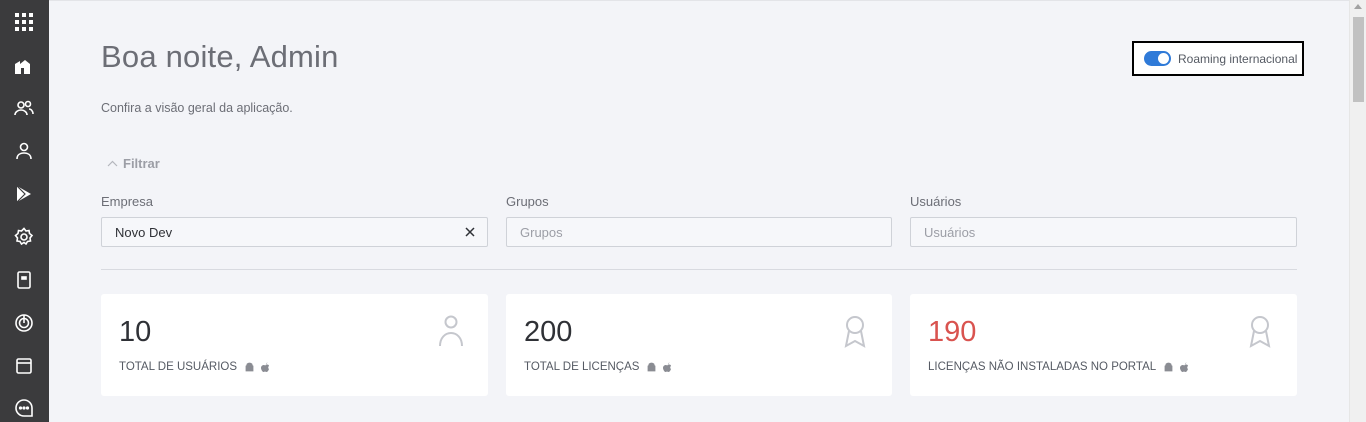 The width and height of the screenshot is (1366, 422). I want to click on filter-label: Filtrar, so click(141, 163).